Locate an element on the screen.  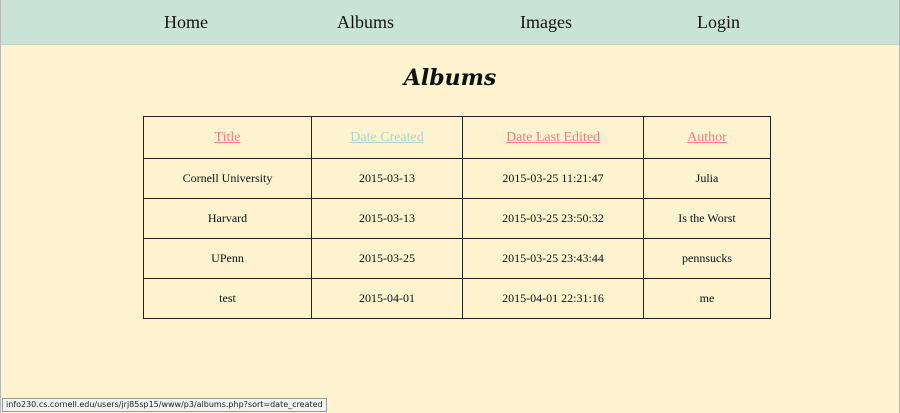
cell-title: UPenn is located at coordinates (227, 258).